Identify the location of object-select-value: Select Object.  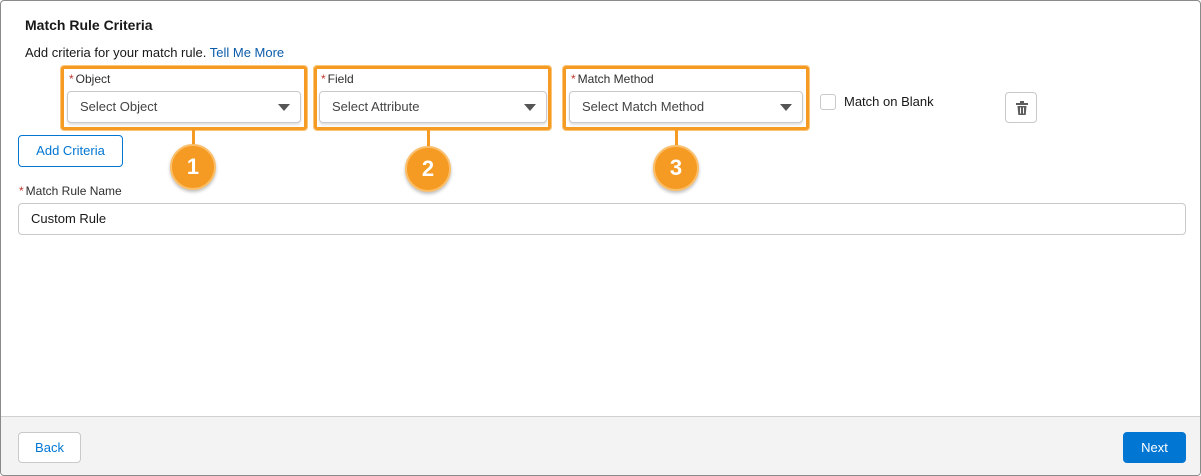
(119, 106).